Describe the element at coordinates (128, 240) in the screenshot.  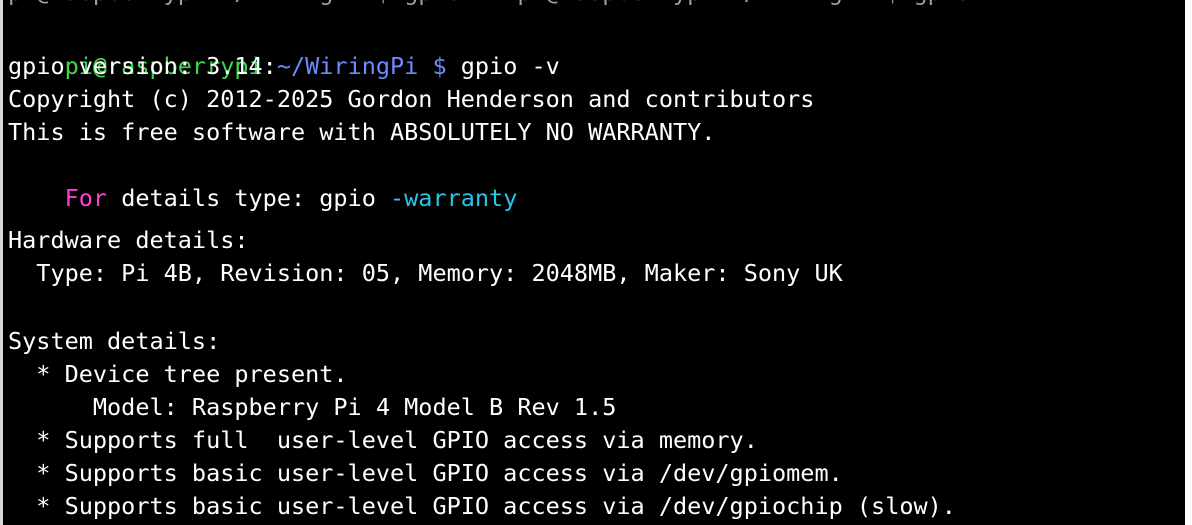
I see `hardware-heading: Hardware details:` at that location.